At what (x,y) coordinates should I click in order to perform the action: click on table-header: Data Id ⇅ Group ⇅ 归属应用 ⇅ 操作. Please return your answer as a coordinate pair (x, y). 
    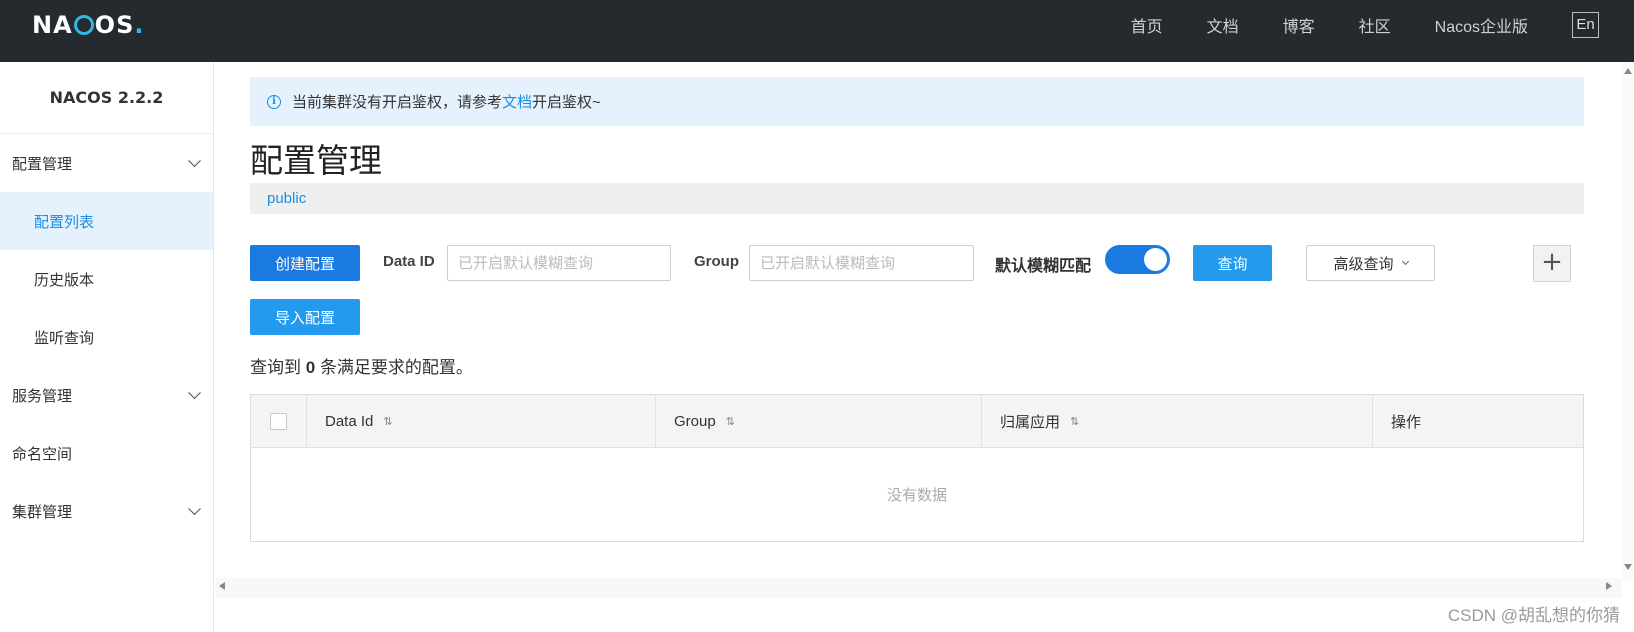
    Looking at the image, I should click on (917, 421).